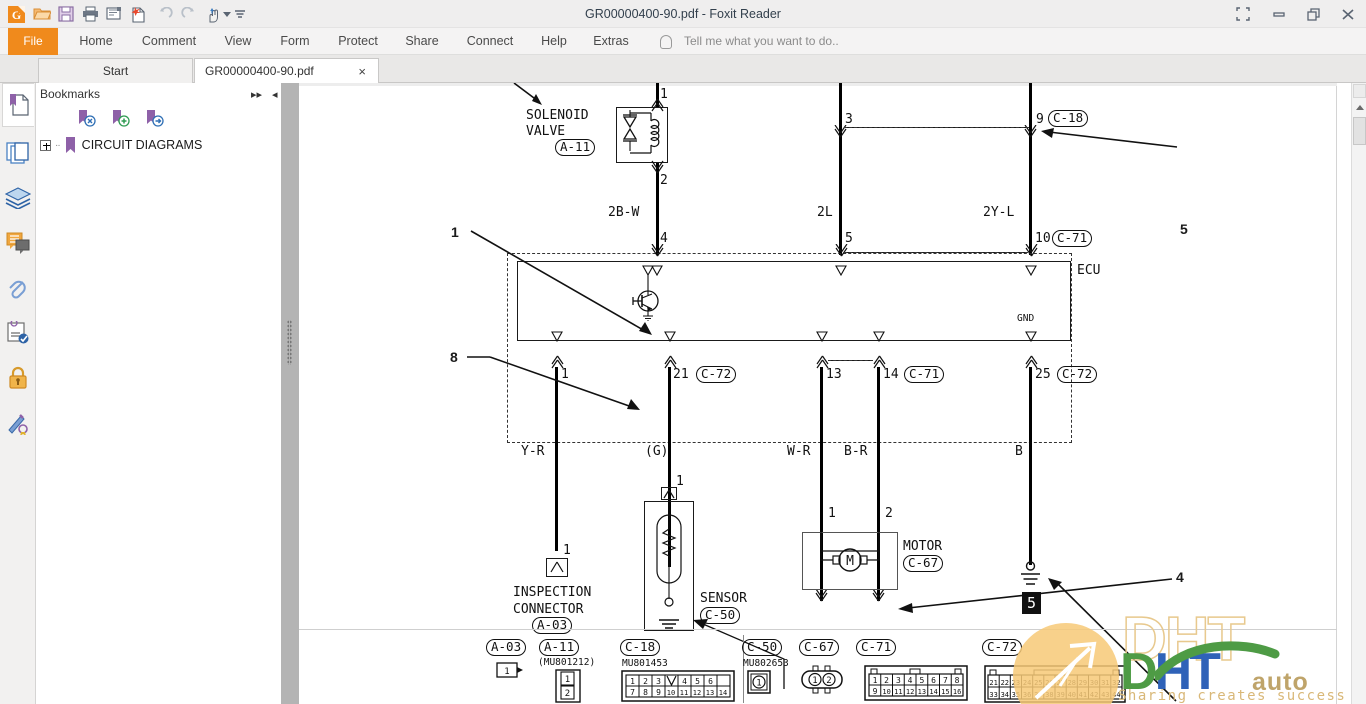 The height and width of the screenshot is (704, 1366). What do you see at coordinates (275, 94) in the screenshot?
I see `collapse-panel-icon: ◂` at bounding box center [275, 94].